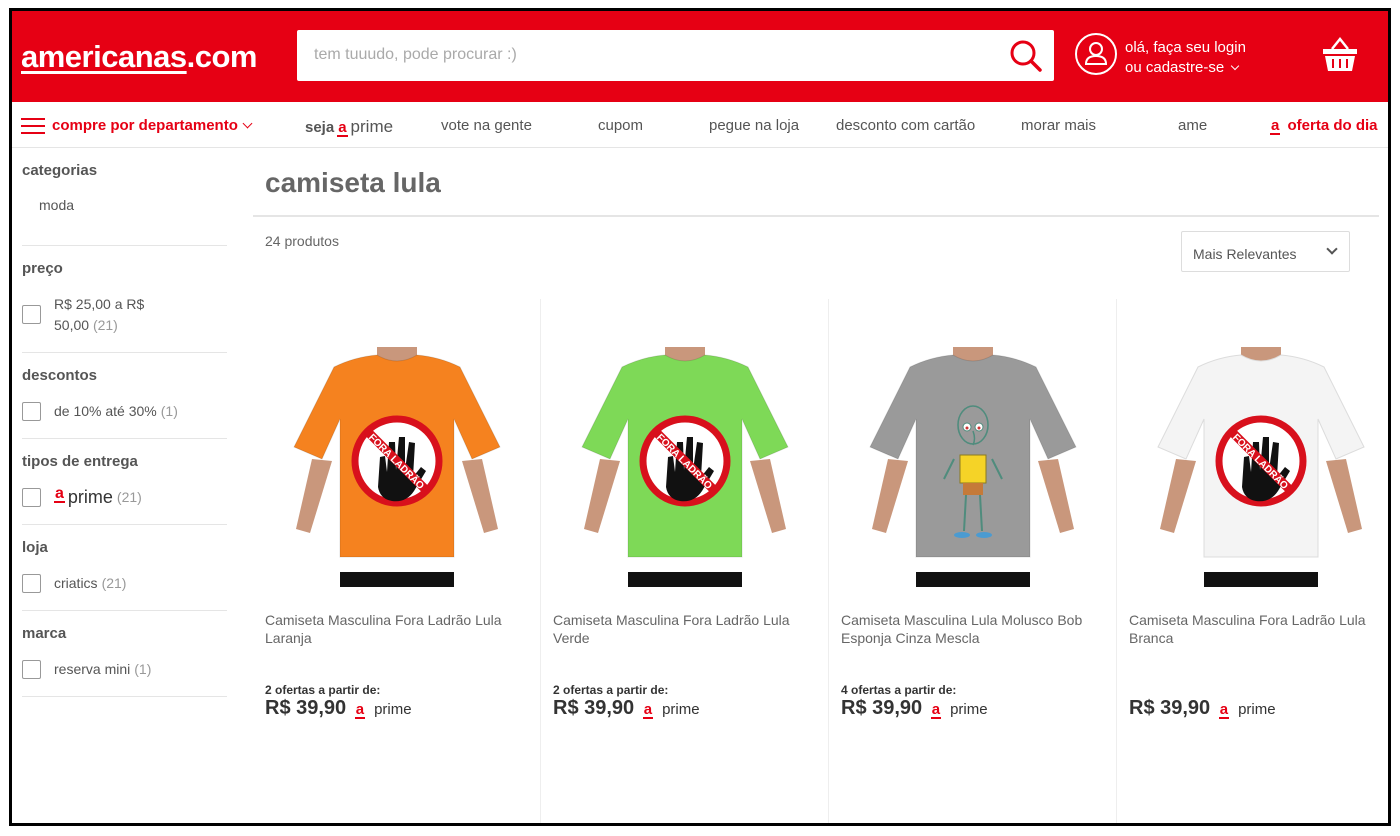 The width and height of the screenshot is (1400, 836). What do you see at coordinates (1185, 68) in the screenshot?
I see `register-line: ou cadastre-se` at bounding box center [1185, 68].